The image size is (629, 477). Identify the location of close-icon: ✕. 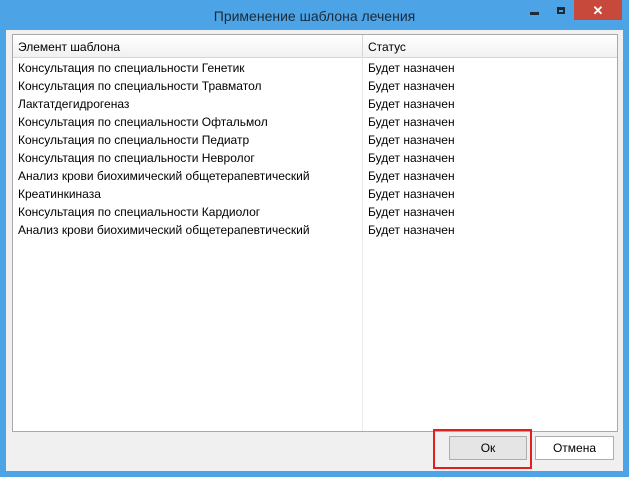
(598, 10).